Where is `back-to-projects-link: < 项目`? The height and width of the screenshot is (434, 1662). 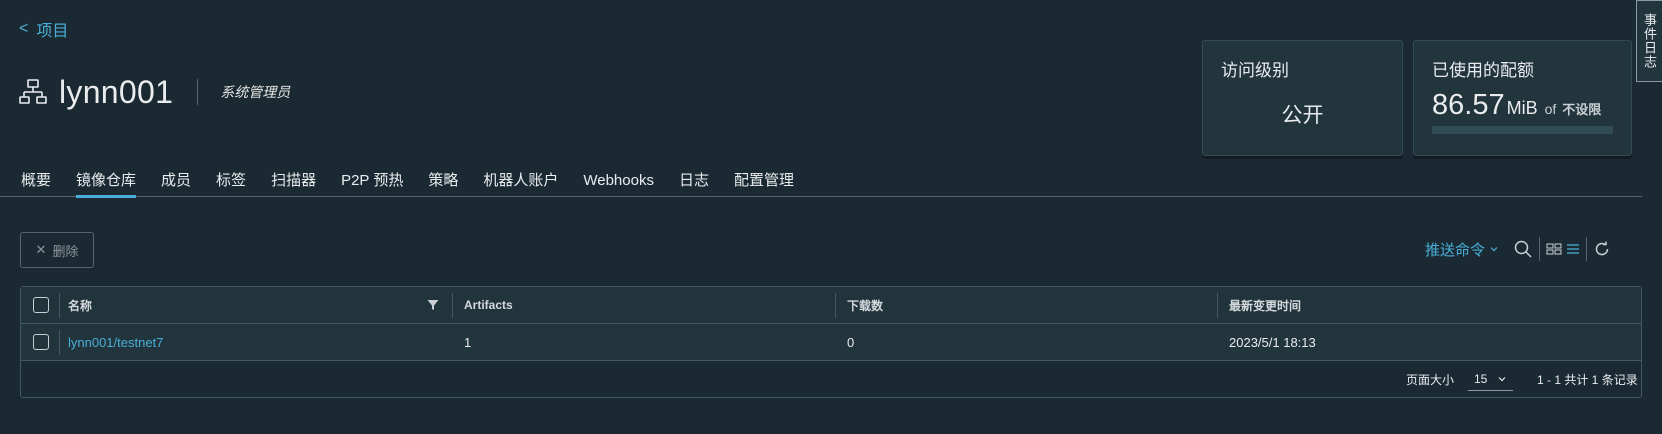
back-to-projects-link: < 项目 is located at coordinates (43, 29).